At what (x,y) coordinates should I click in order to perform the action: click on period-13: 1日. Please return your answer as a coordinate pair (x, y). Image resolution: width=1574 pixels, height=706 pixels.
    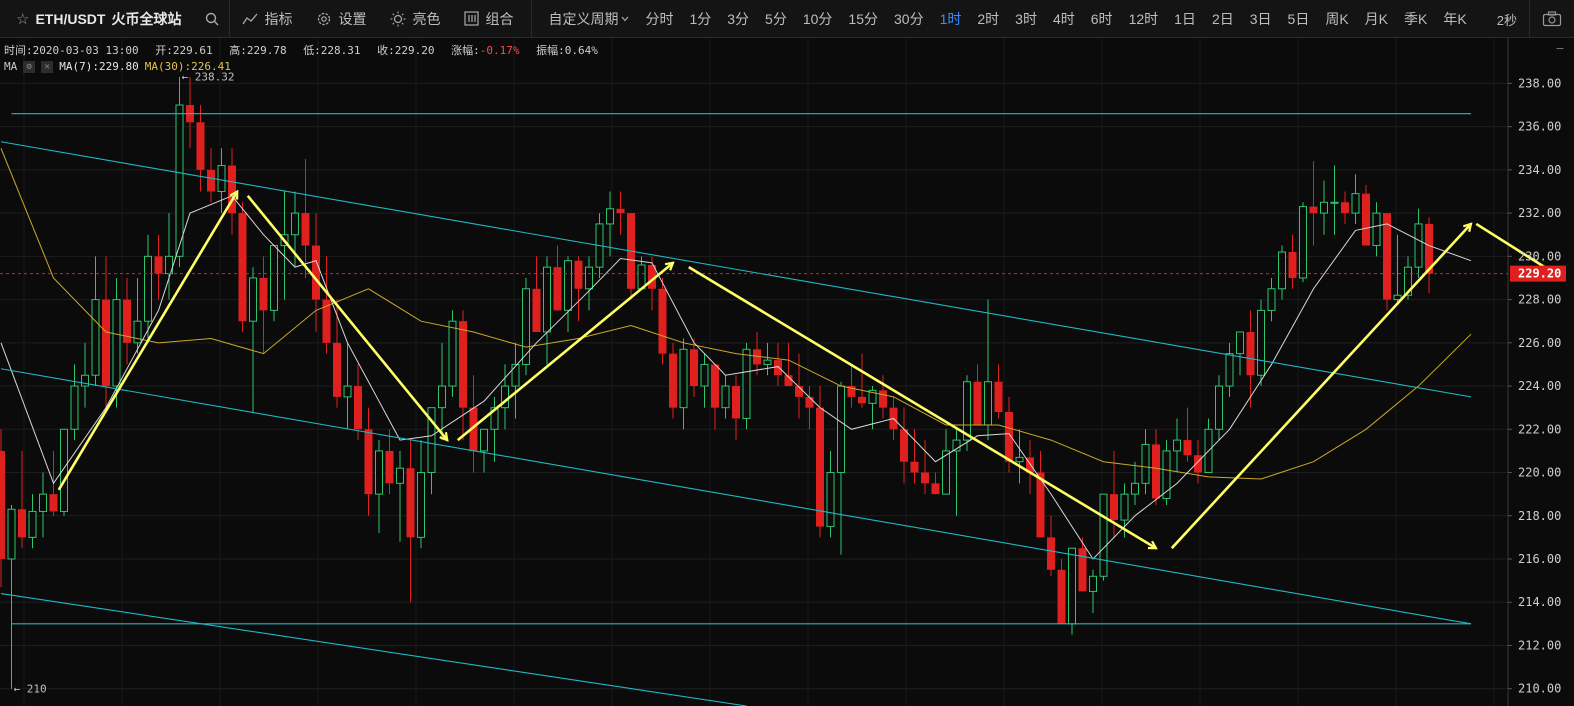
    Looking at the image, I should click on (1185, 19).